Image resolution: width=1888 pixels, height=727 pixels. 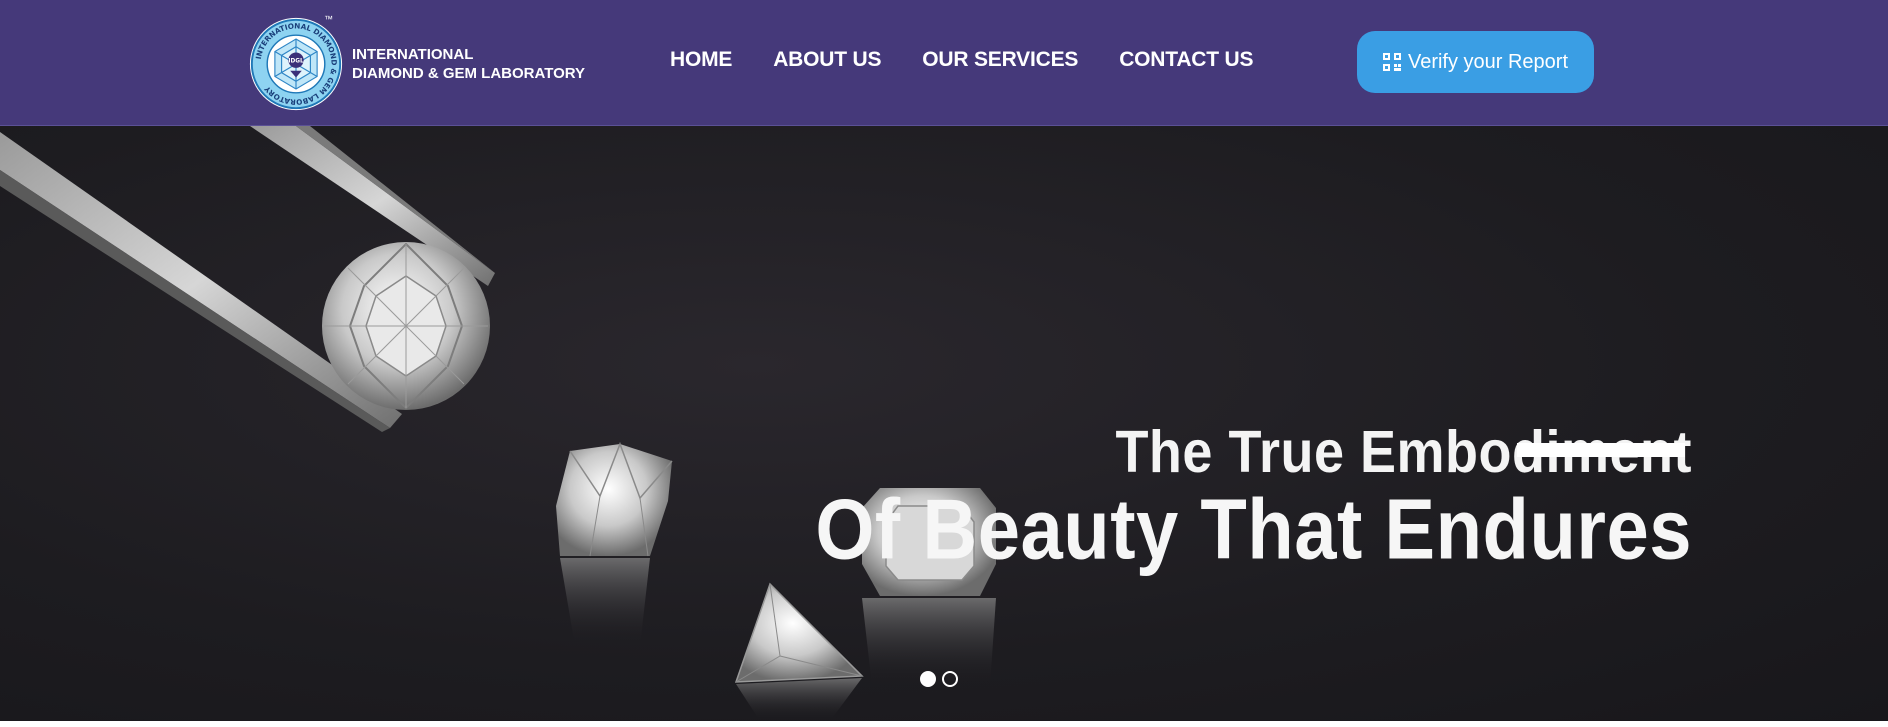 I want to click on main-nav: HOME ABOUT US OUR SERVICES CONTACT US, so click(x=982, y=60).